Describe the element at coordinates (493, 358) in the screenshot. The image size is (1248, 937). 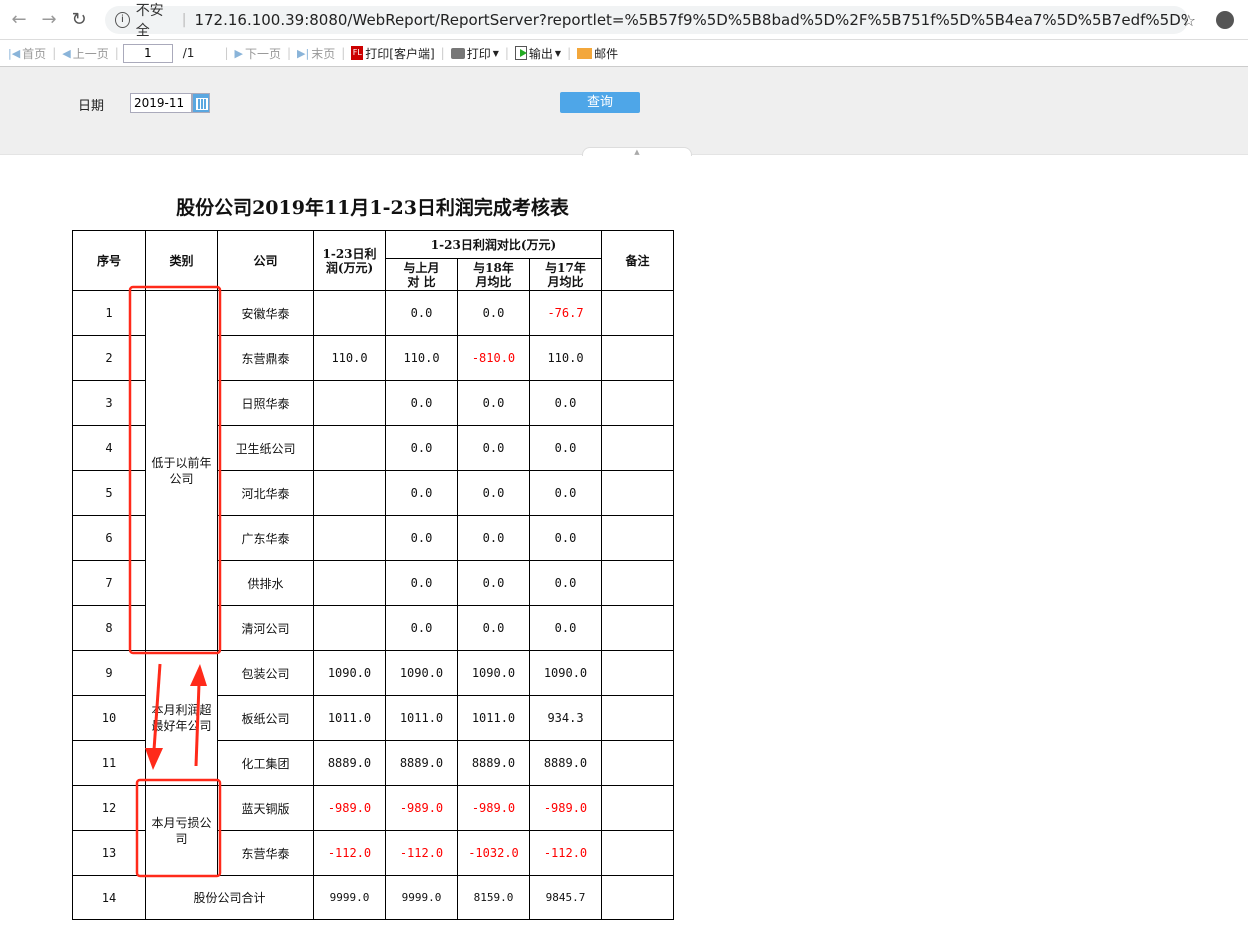
I see `y18-cell: -810.0` at that location.